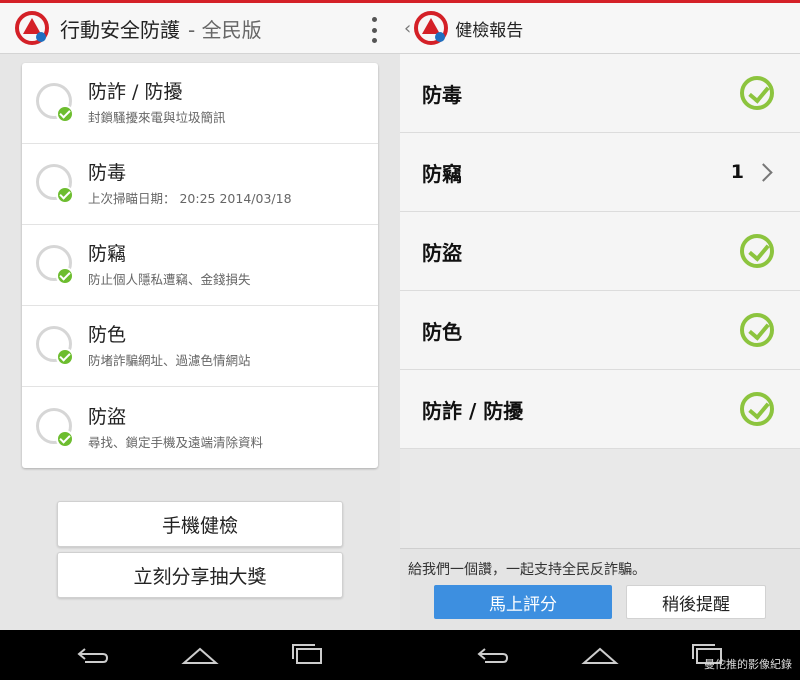  Describe the element at coordinates (442, 252) in the screenshot. I see `row-label: 防盜` at that location.